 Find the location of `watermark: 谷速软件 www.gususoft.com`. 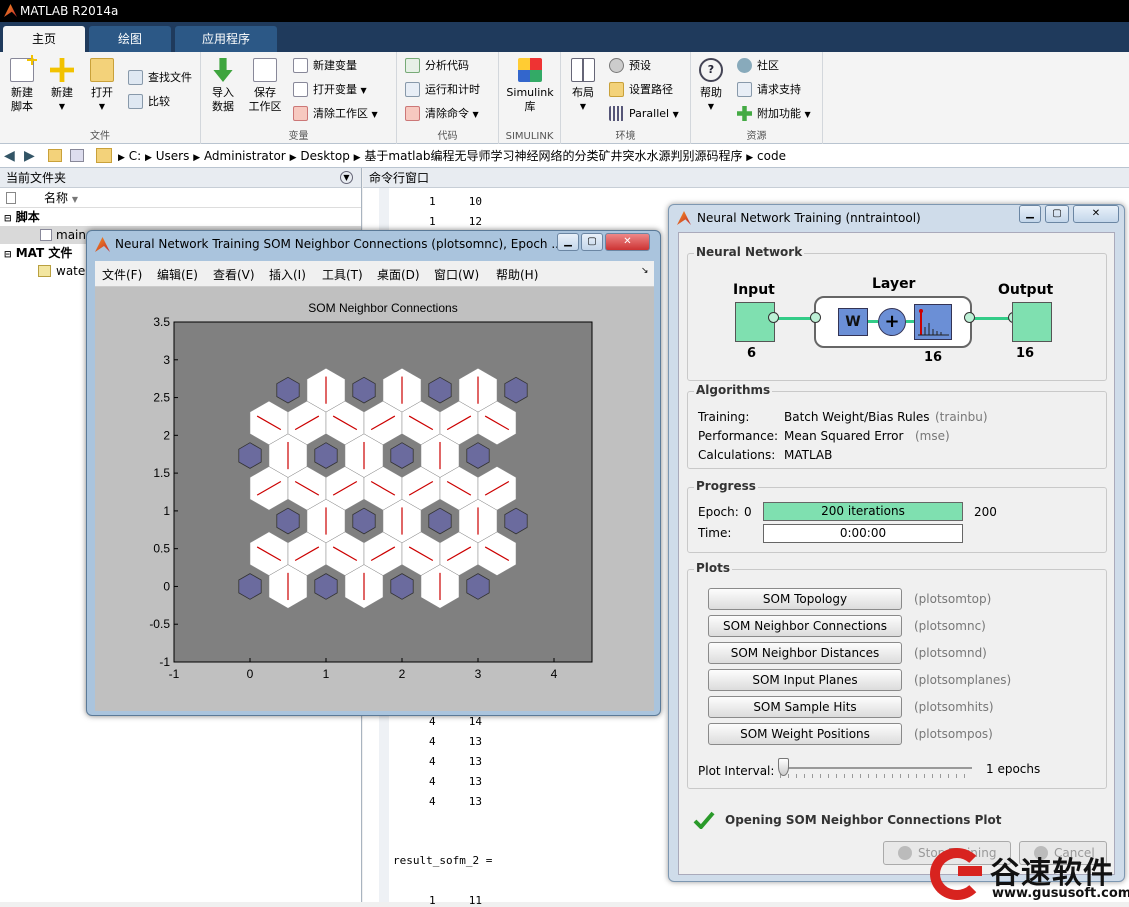

watermark: 谷速软件 www.gususoft.com is located at coordinates (1029, 874).